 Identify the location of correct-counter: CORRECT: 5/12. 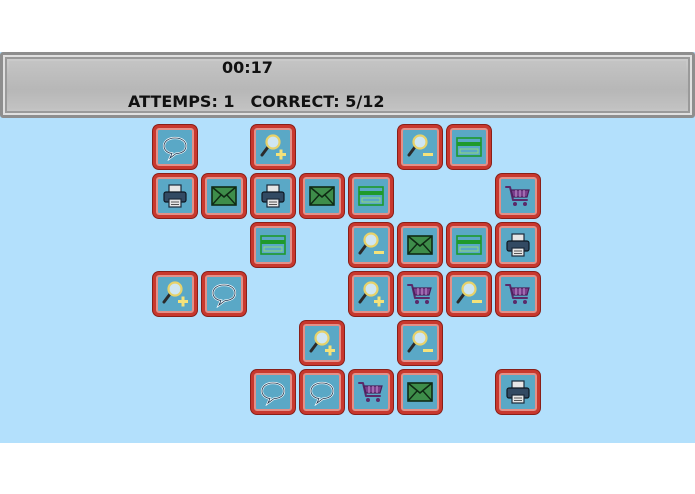
(317, 101).